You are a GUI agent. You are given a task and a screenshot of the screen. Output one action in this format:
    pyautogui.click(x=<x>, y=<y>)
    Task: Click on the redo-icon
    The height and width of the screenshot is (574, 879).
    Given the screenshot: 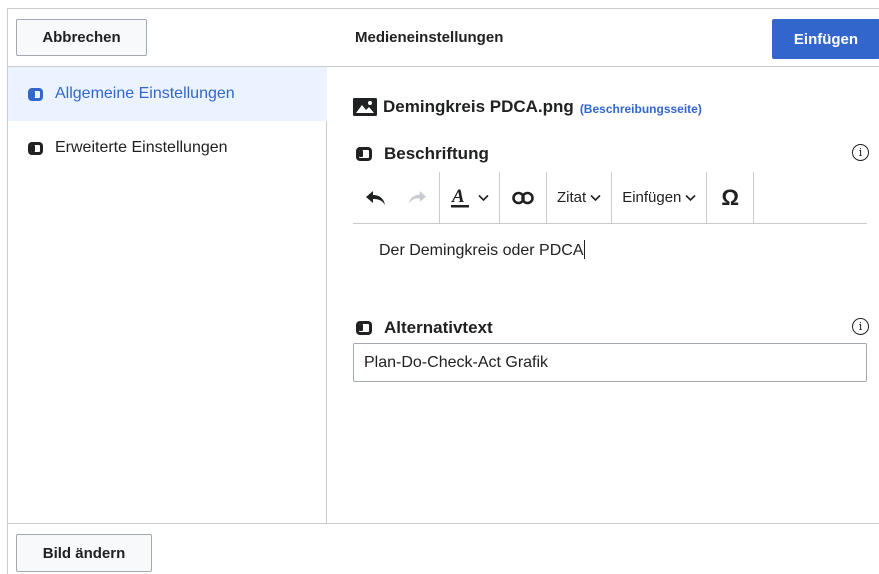 What is the action you would take?
    pyautogui.click(x=417, y=197)
    